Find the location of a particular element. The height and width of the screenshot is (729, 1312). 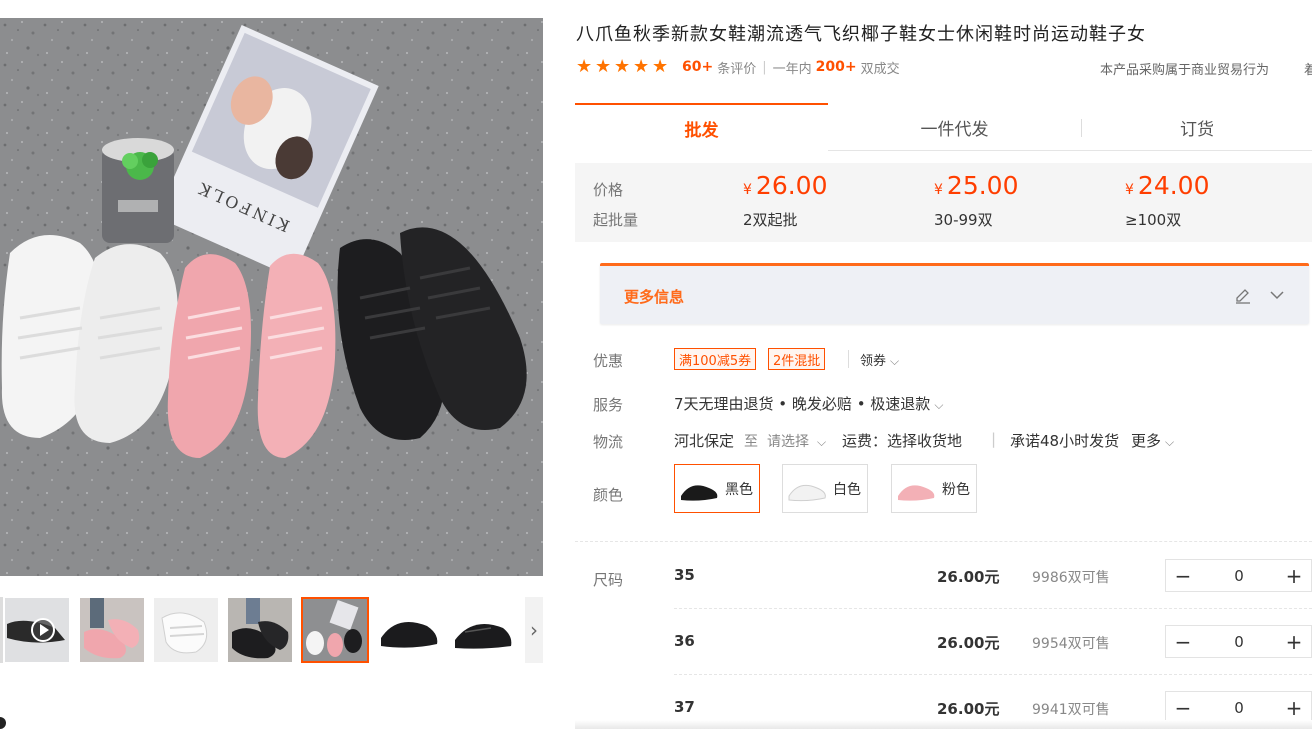

thumbnail-black-side is located at coordinates (483, 630).